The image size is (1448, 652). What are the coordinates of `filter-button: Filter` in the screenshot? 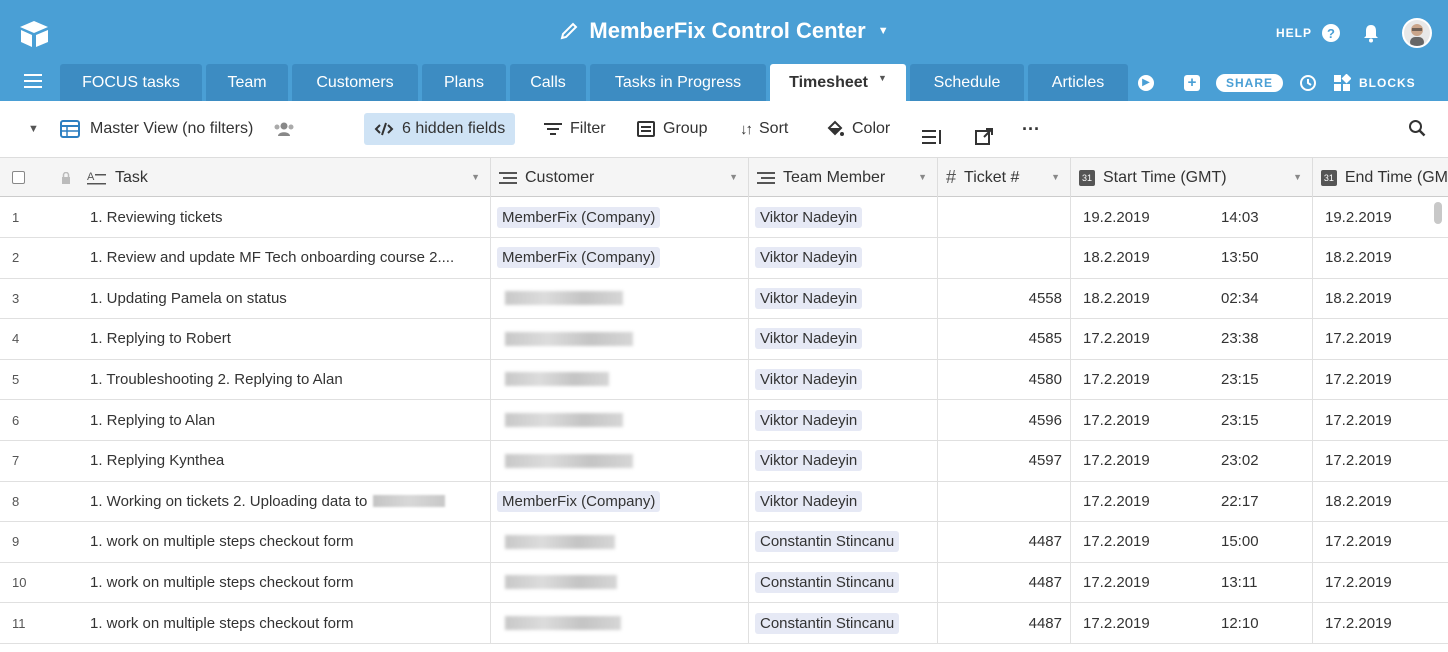 It's located at (575, 129).